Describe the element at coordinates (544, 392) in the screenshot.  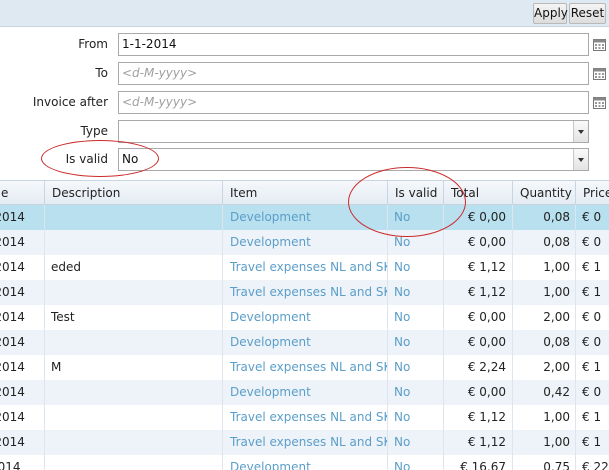
I see `row-quantity-cell: 0,42` at that location.